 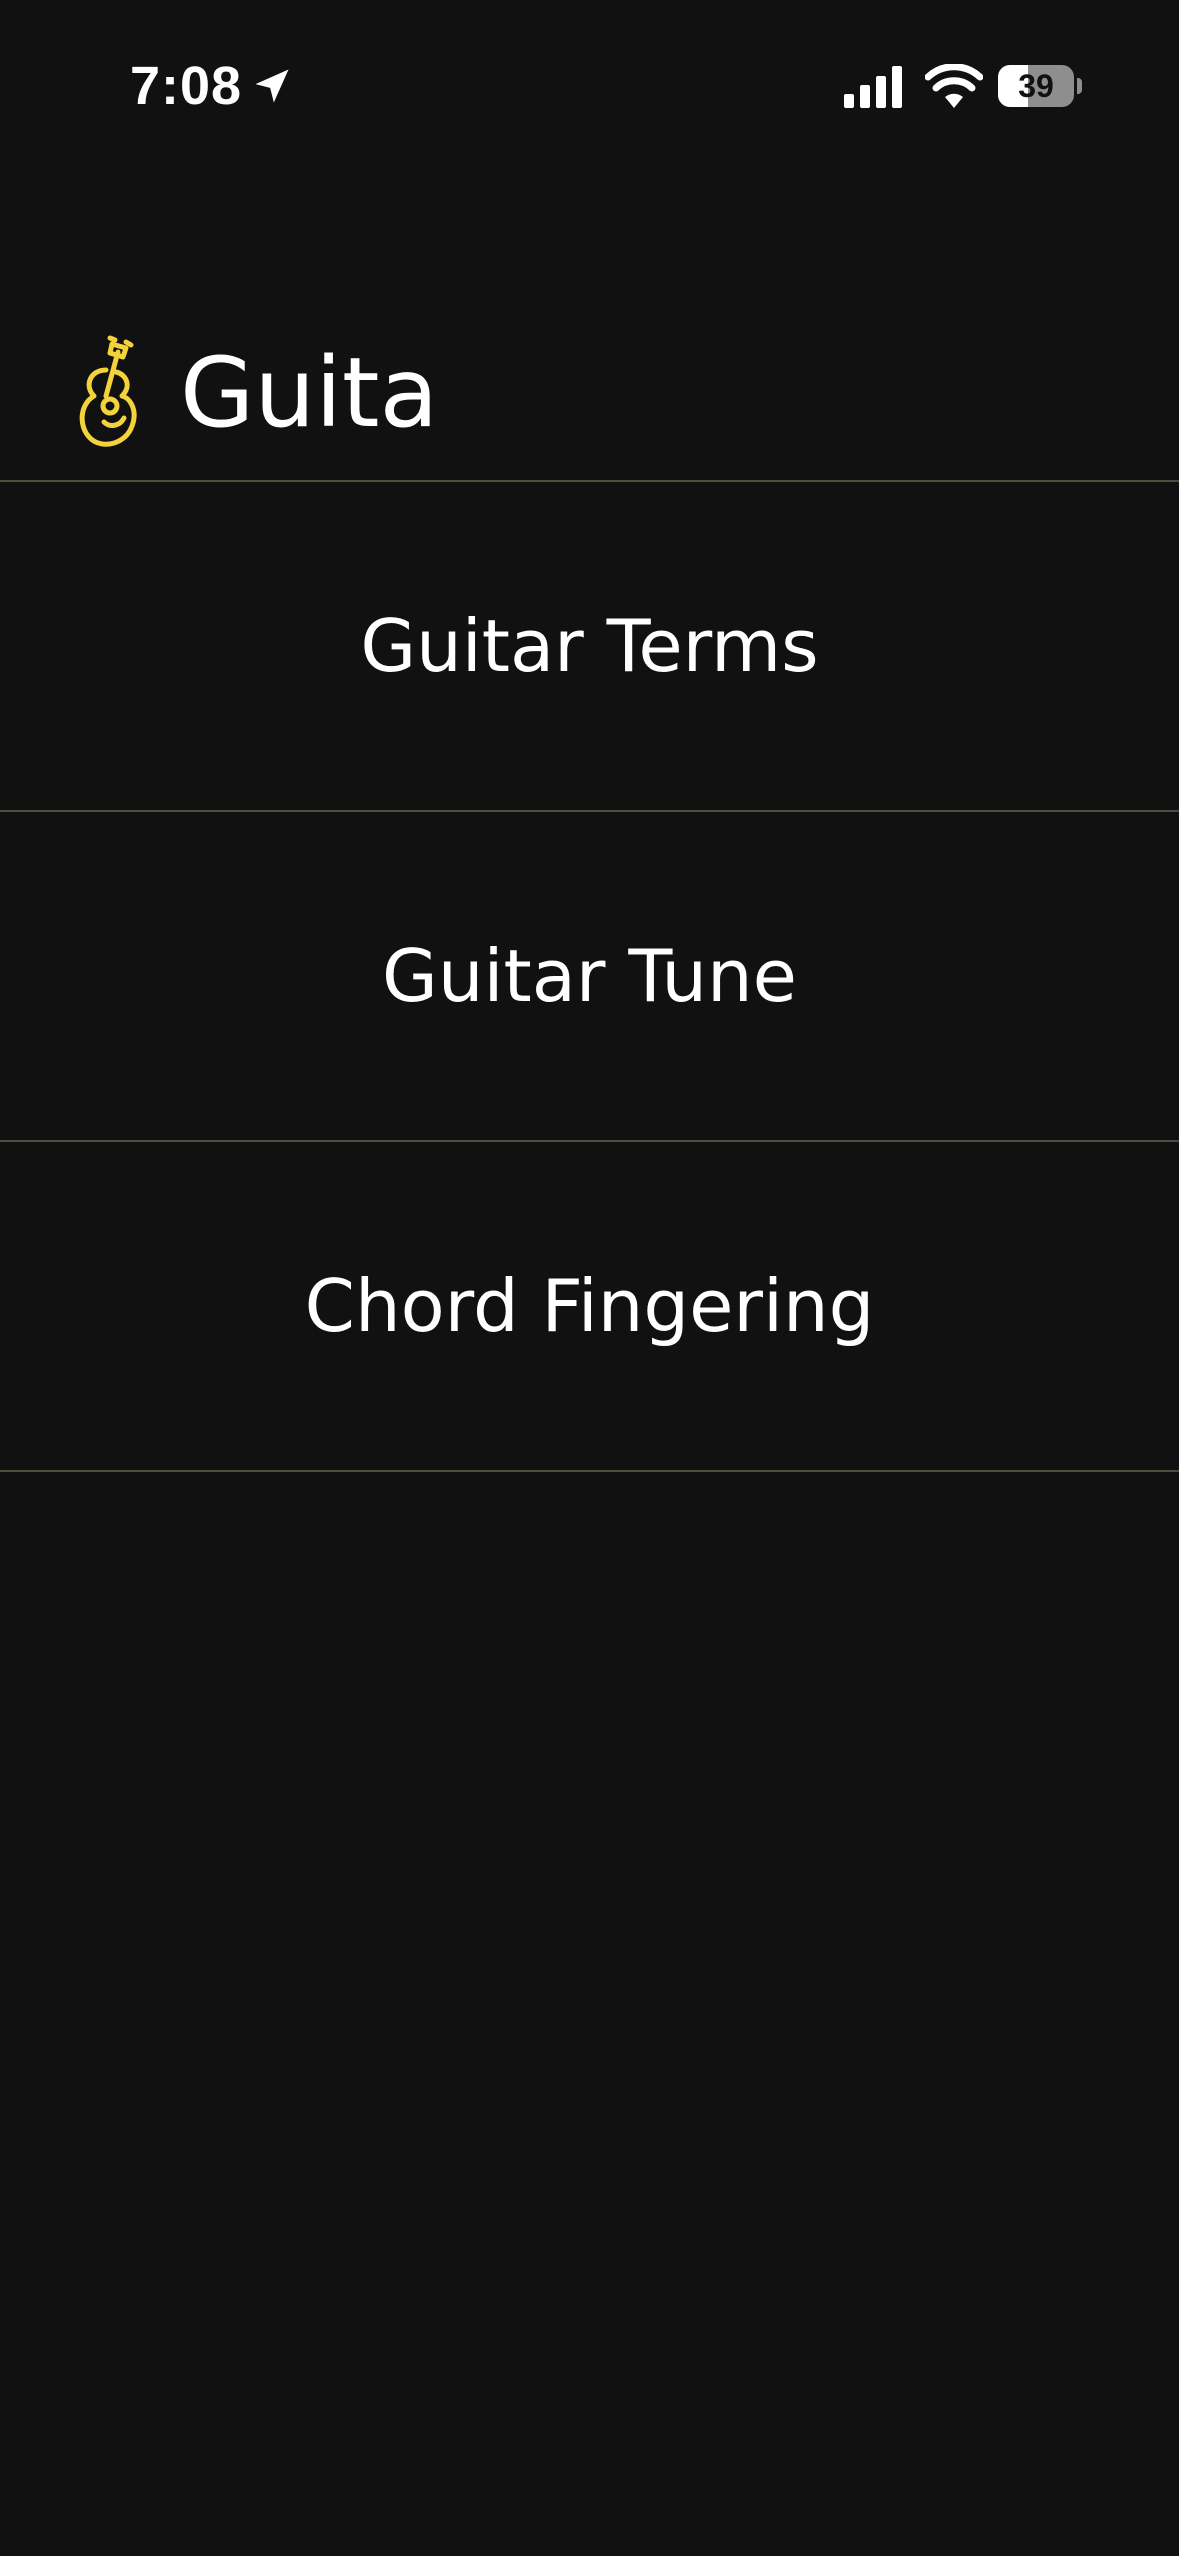 What do you see at coordinates (589, 390) in the screenshot?
I see `app-header: Guita` at bounding box center [589, 390].